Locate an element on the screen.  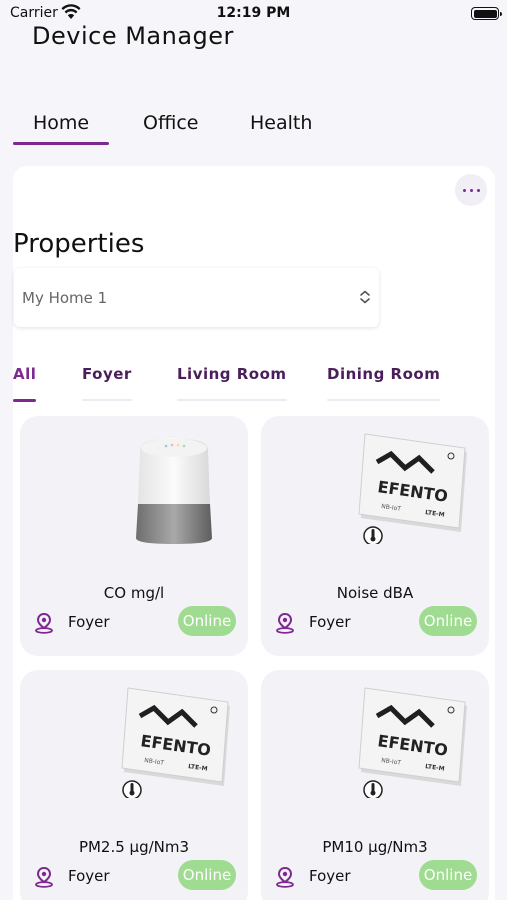
chevron-updown-icon is located at coordinates (365, 297).